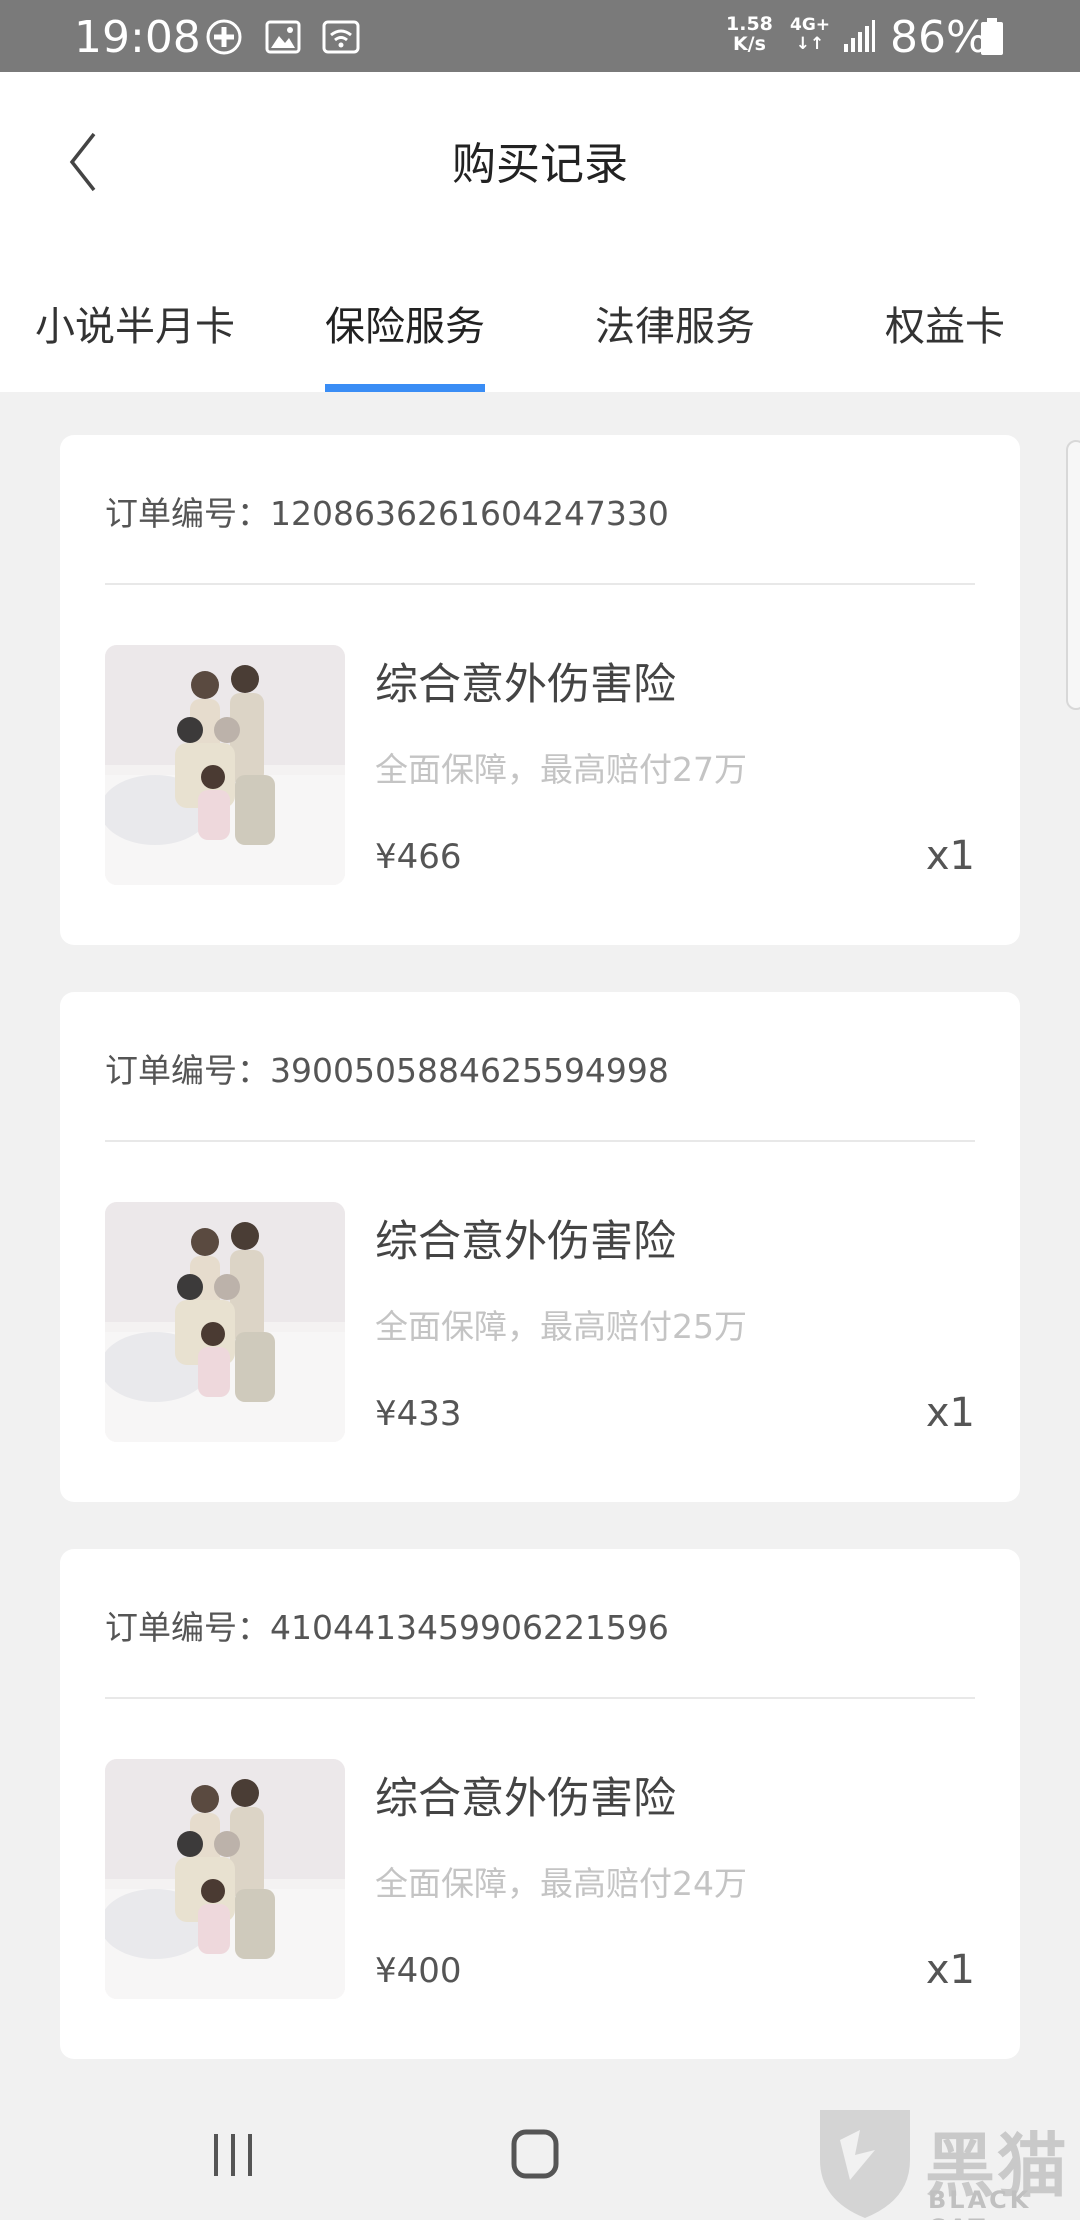  What do you see at coordinates (405, 327) in the screenshot?
I see `tab-label: 保险服务` at bounding box center [405, 327].